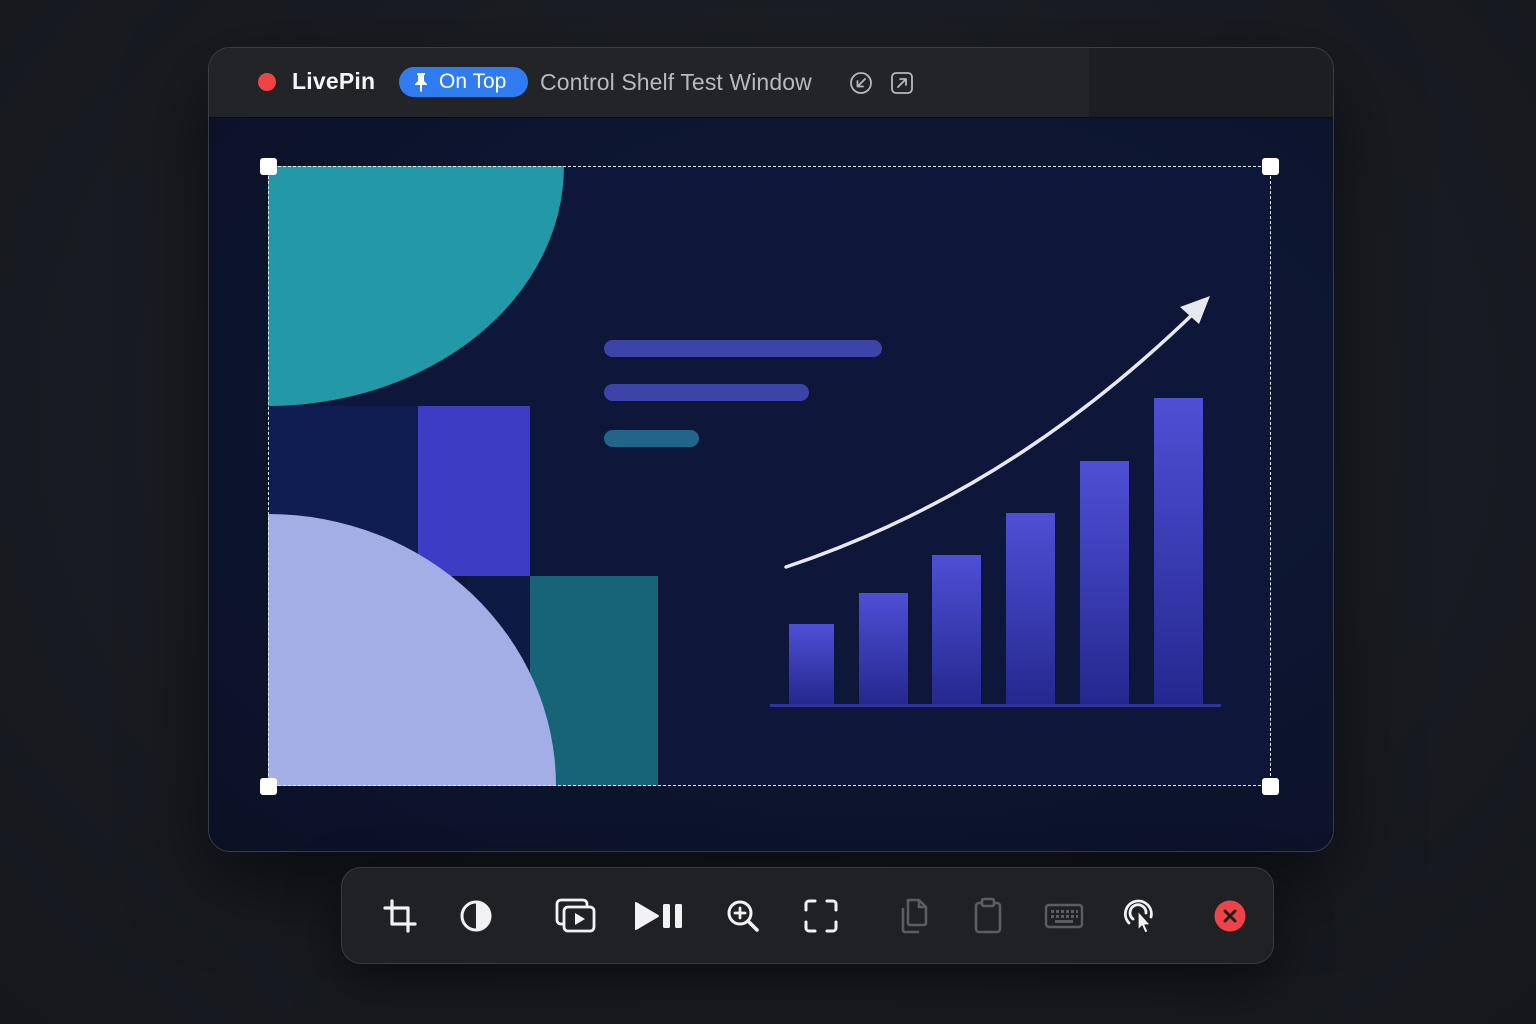 The image size is (1536, 1024). I want to click on shrink-arrow-icon, so click(861, 83).